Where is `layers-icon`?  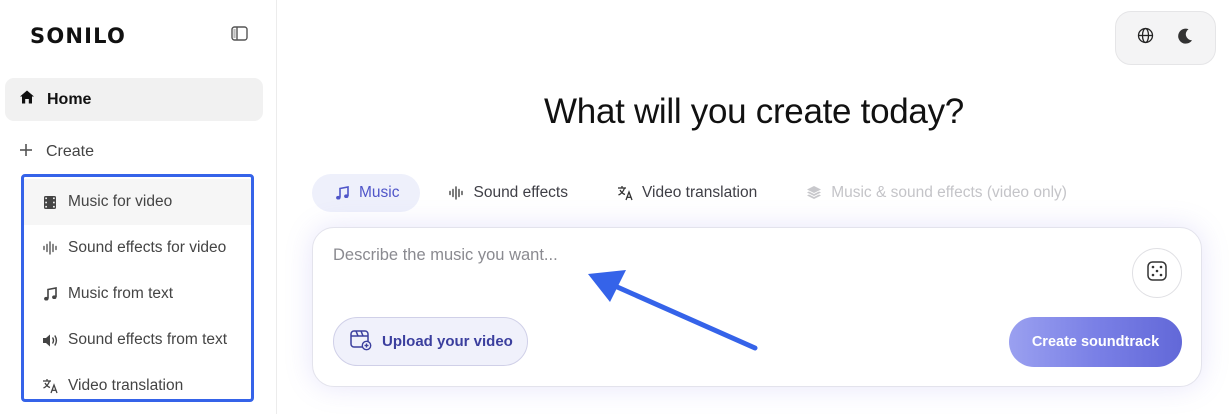 layers-icon is located at coordinates (814, 193).